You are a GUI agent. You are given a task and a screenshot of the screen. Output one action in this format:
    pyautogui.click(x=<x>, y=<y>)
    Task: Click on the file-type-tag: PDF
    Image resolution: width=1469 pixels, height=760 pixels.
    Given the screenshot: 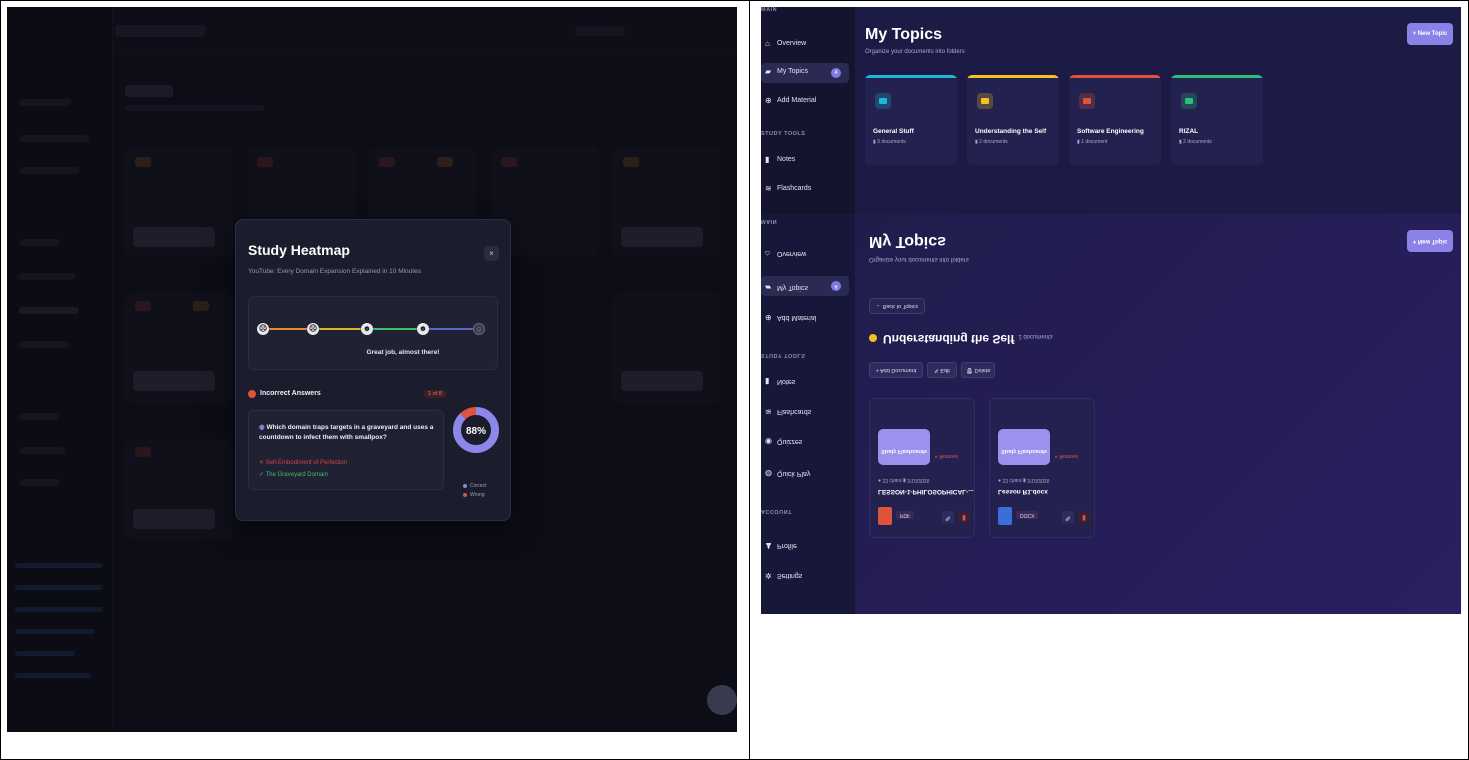 What is the action you would take?
    pyautogui.click(x=905, y=515)
    